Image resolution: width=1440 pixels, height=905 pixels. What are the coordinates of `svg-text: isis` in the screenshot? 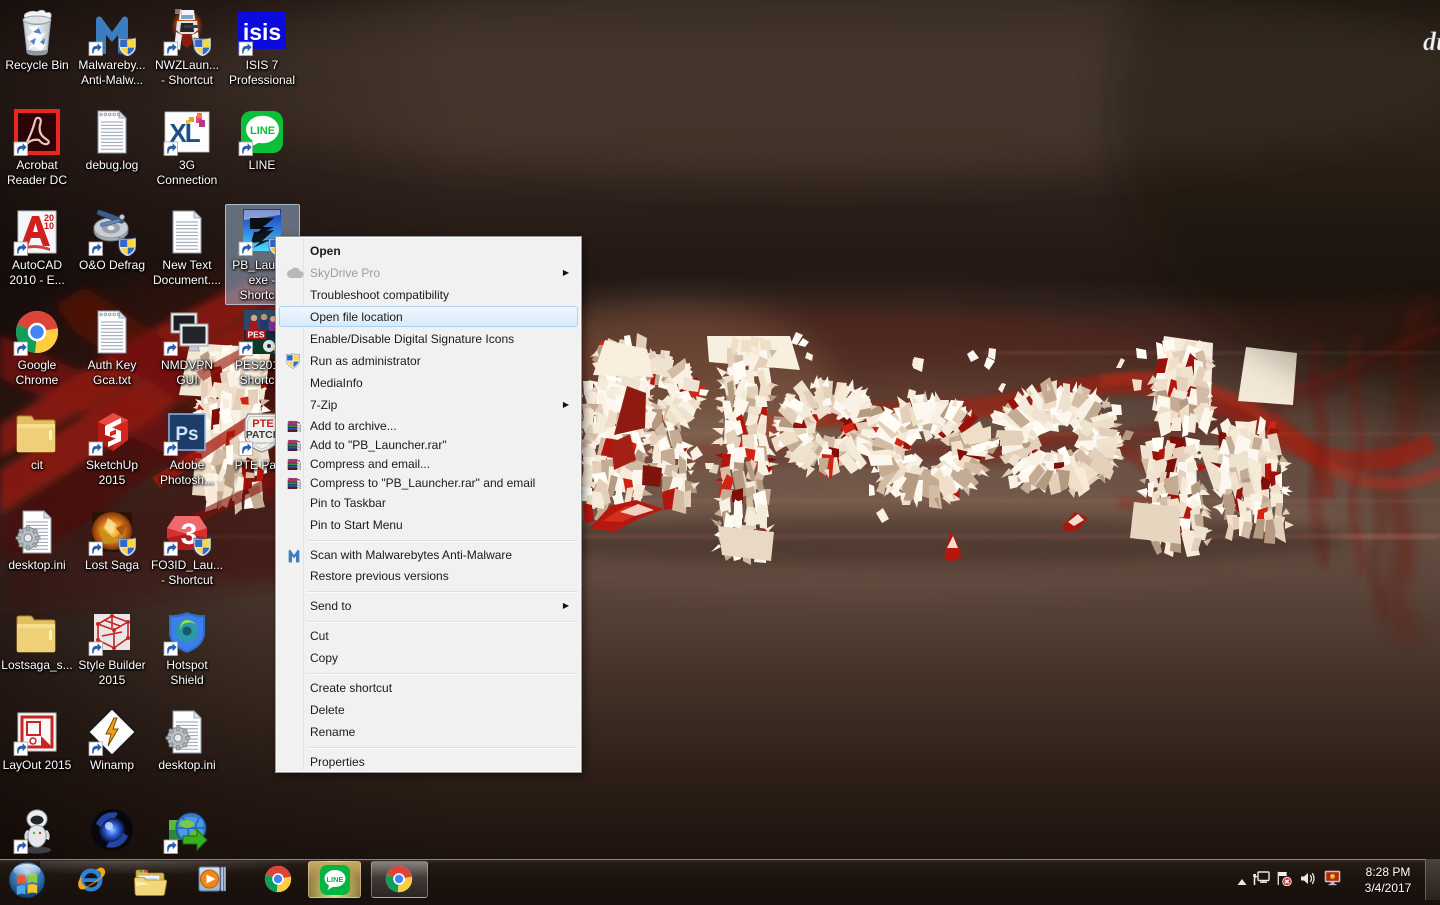 It's located at (262, 32).